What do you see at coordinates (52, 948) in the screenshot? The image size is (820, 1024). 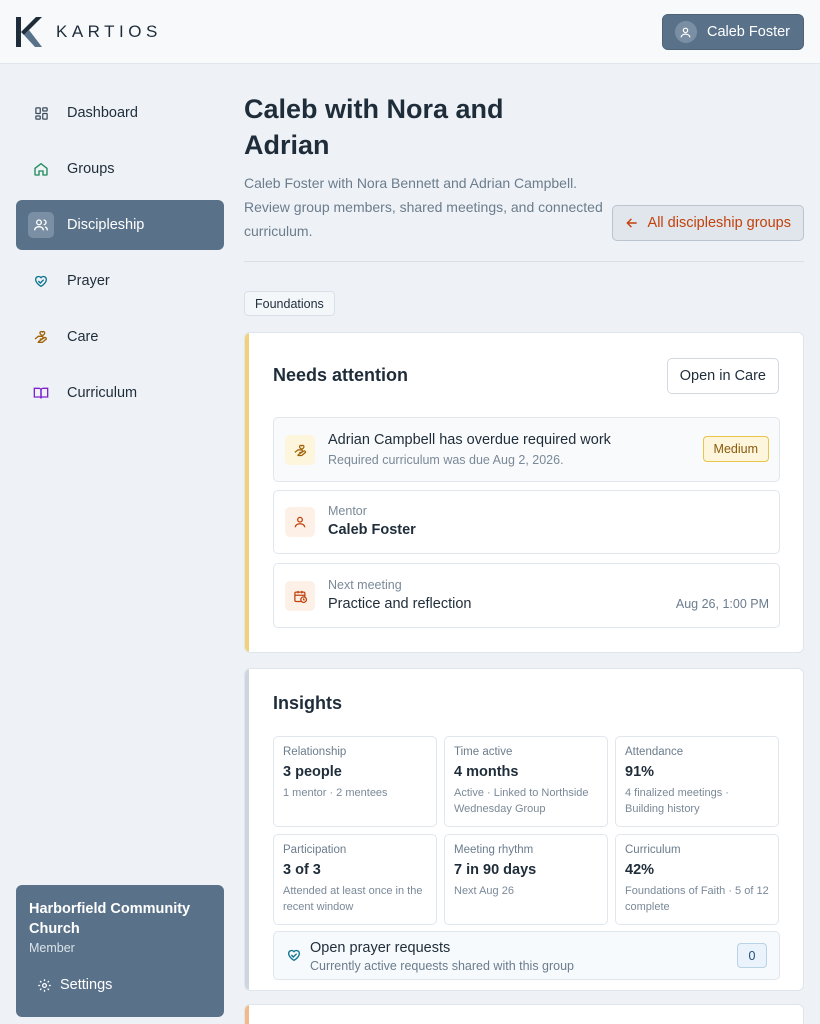 I see `church-role: Member` at bounding box center [52, 948].